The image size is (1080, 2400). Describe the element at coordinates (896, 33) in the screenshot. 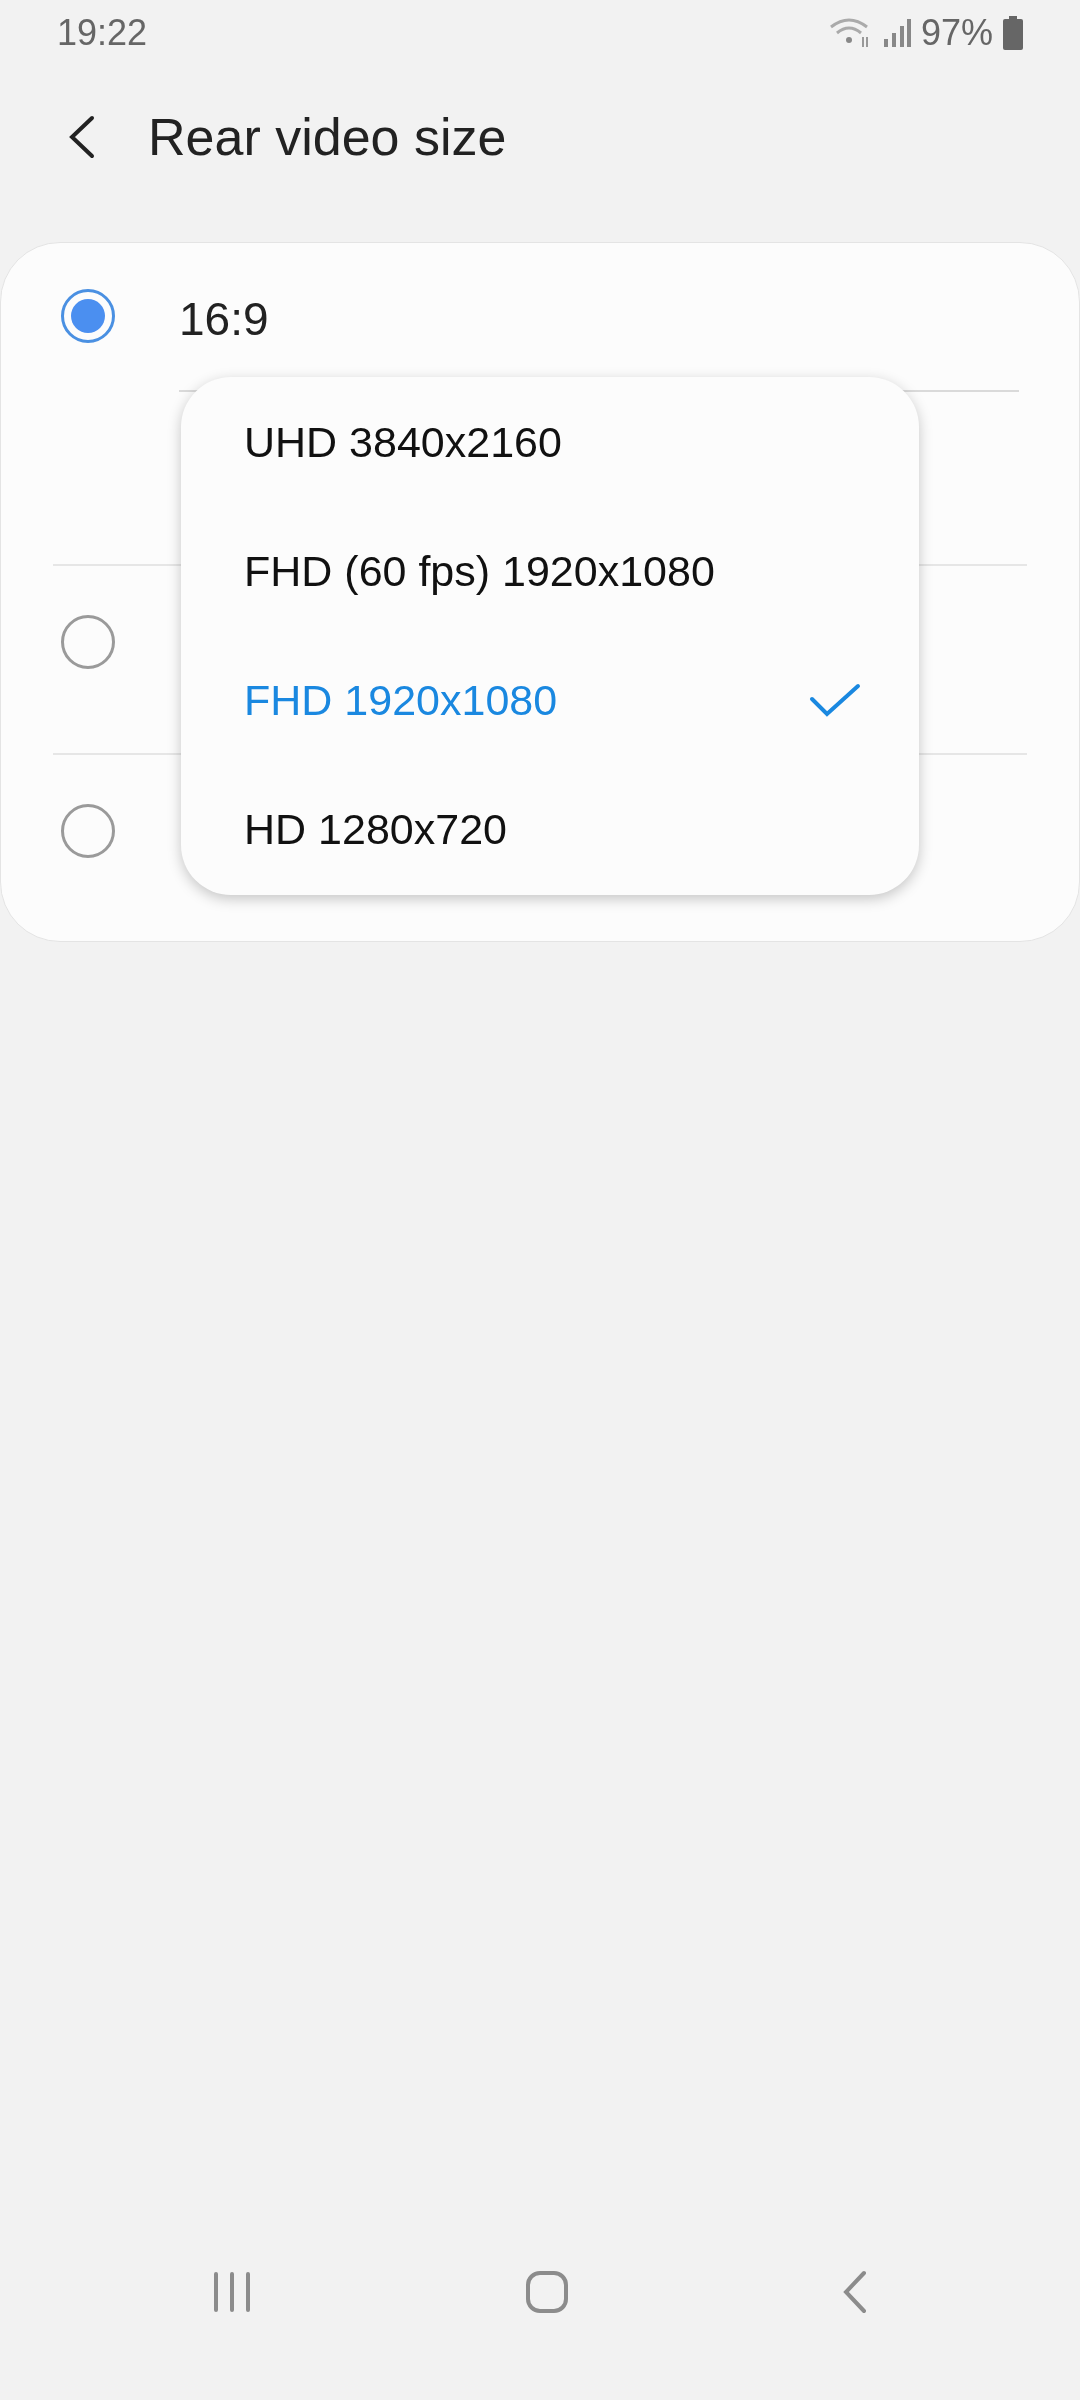

I see `signal-icon` at that location.